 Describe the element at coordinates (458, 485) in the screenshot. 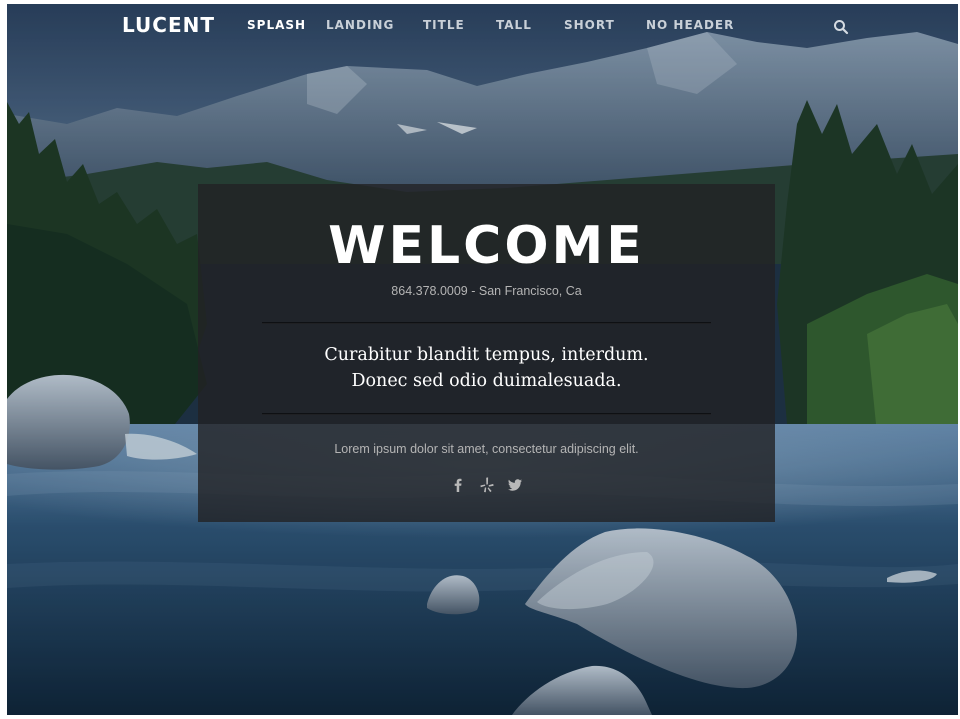

I see `facebook-icon` at that location.